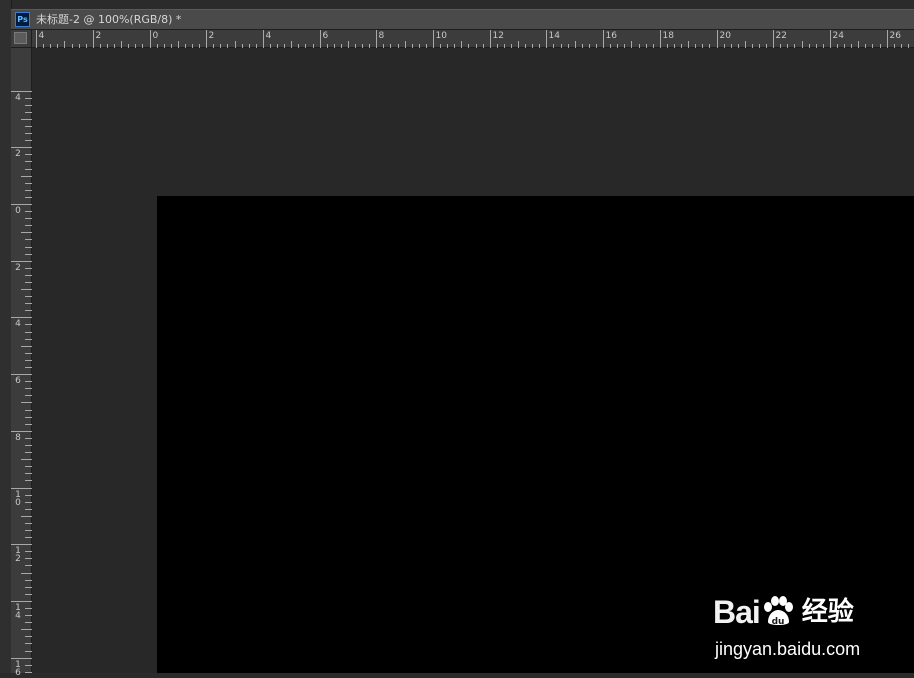  What do you see at coordinates (611, 36) in the screenshot?
I see `horizontal-ruler-label: 16` at bounding box center [611, 36].